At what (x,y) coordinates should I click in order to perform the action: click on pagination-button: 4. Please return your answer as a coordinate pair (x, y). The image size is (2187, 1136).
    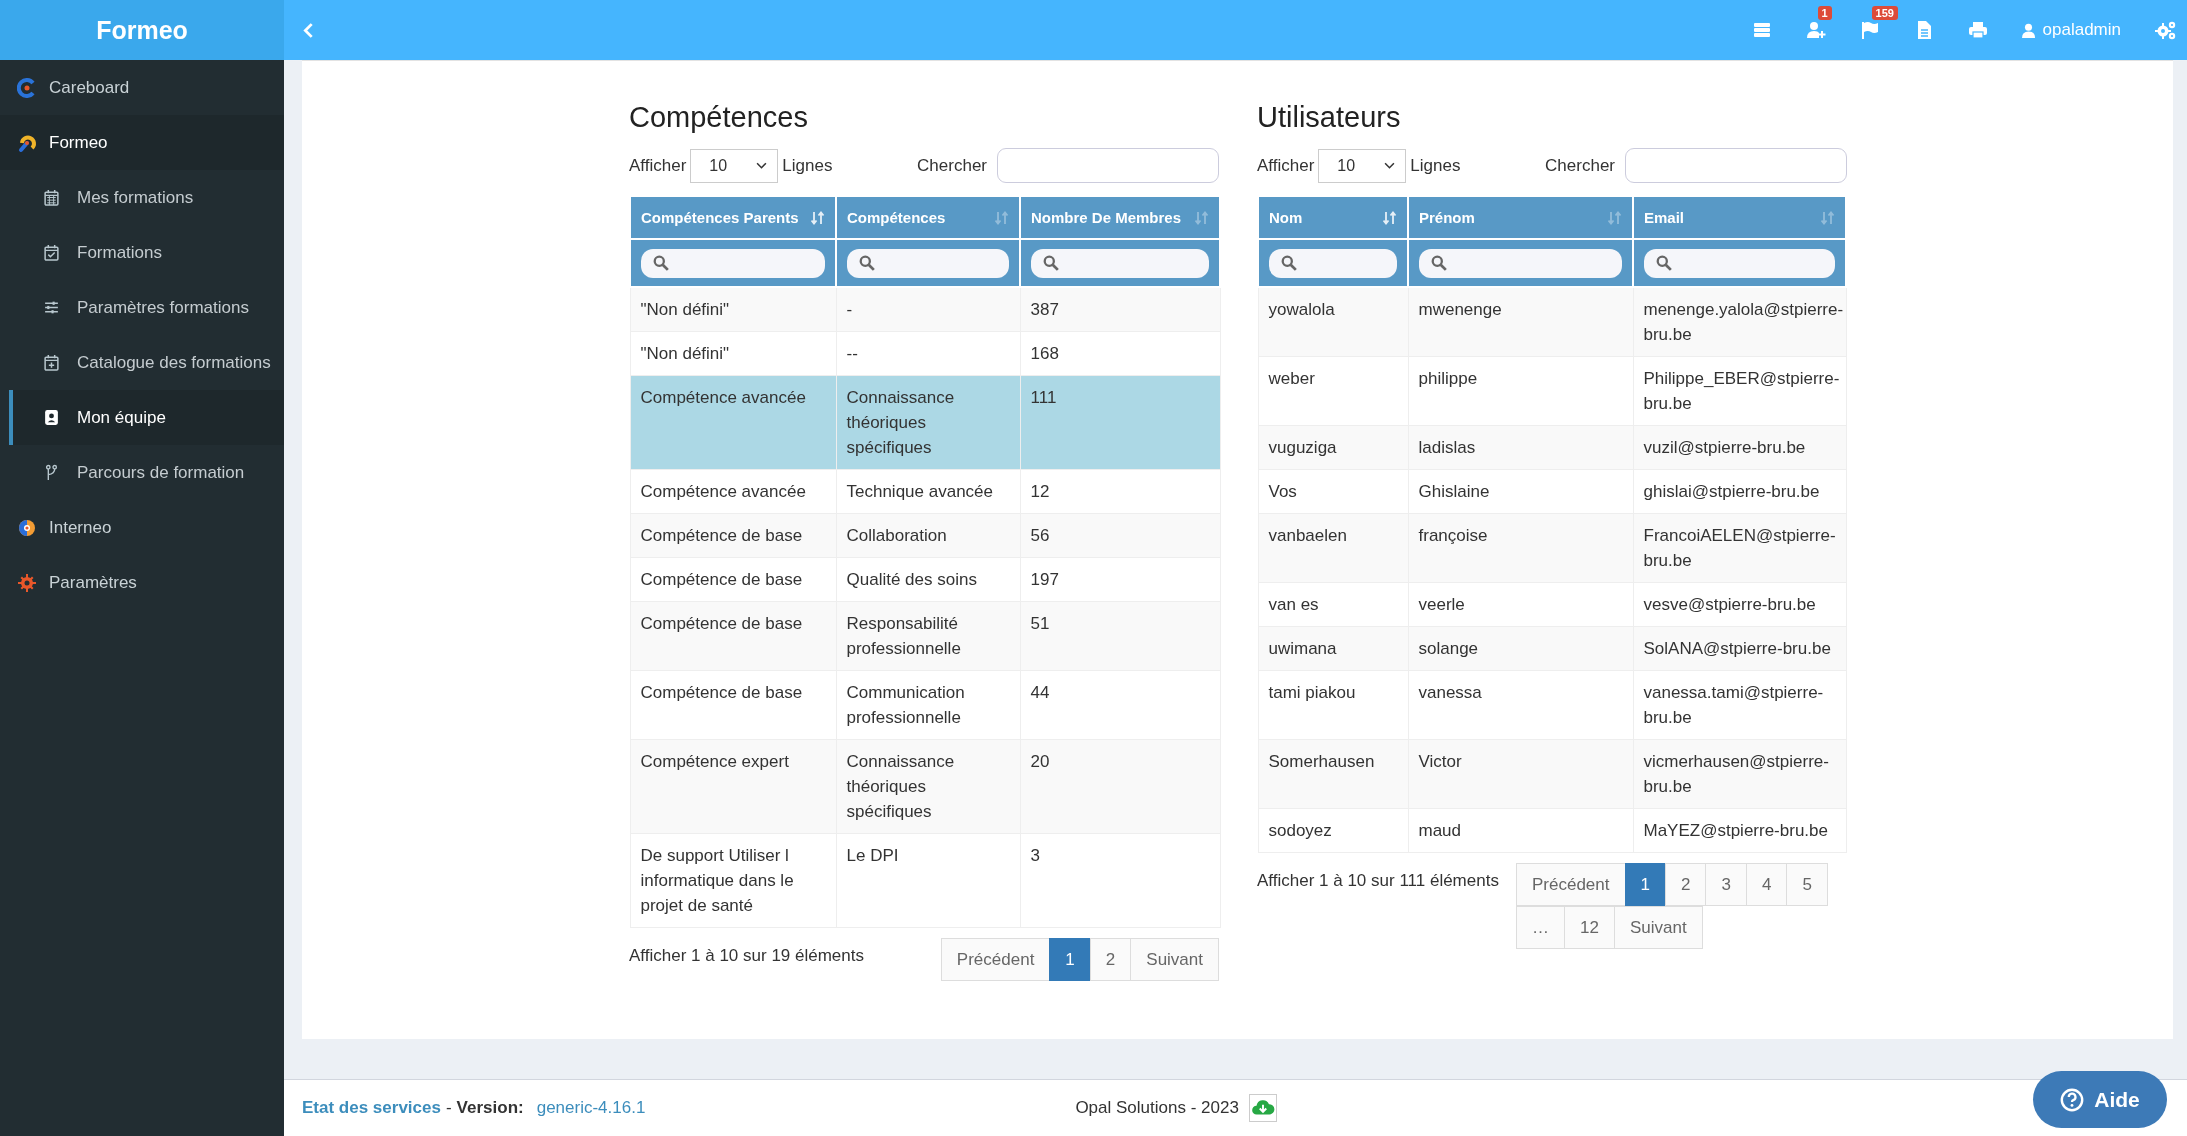
    Looking at the image, I should click on (1766, 884).